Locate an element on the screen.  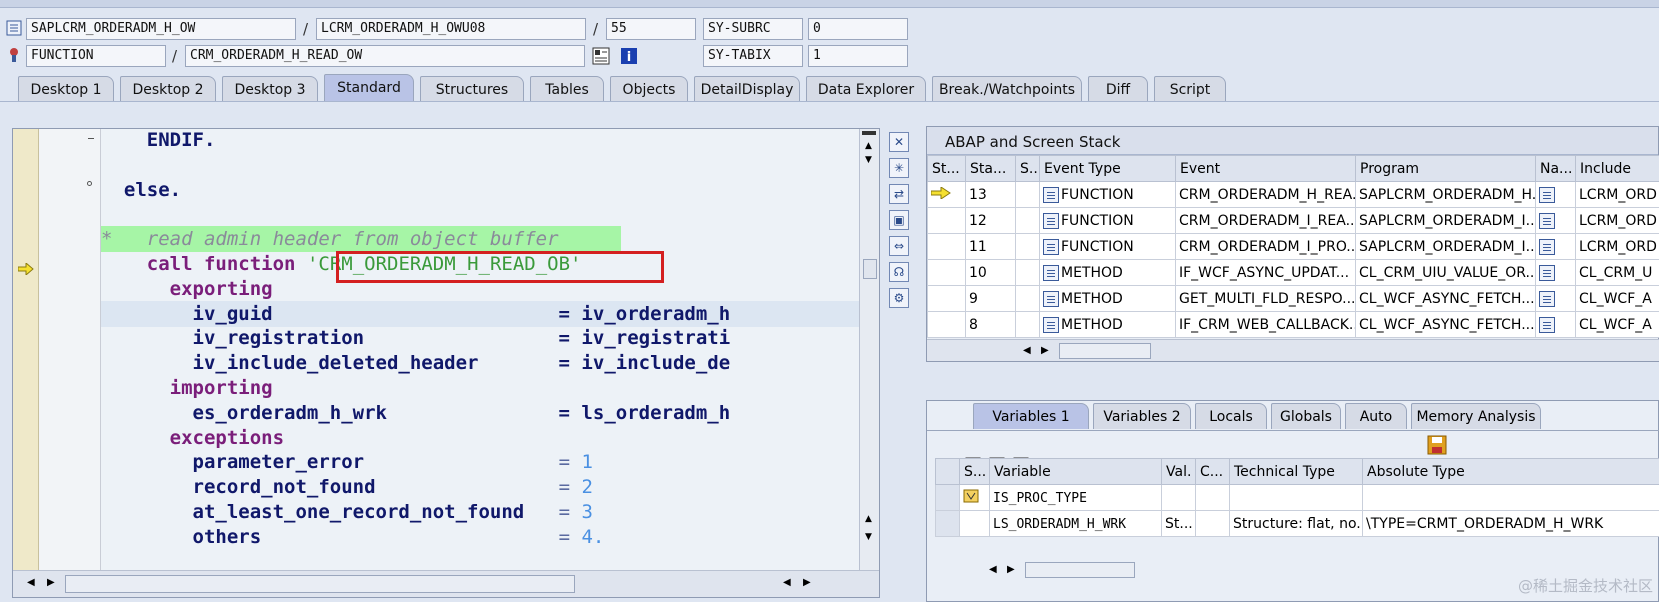
breakpoint-gutter is located at coordinates (26, 349).